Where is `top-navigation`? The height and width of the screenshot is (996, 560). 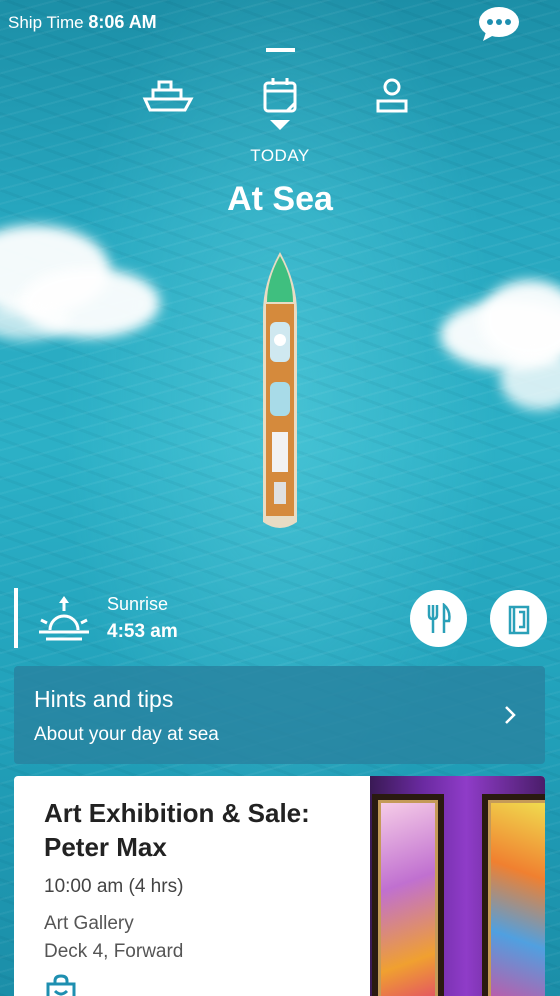 top-navigation is located at coordinates (280, 89).